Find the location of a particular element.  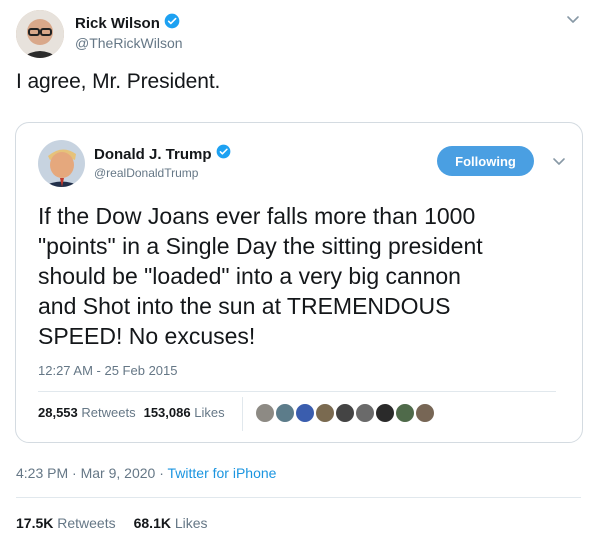

quoted-retweets-label: Retweets is located at coordinates (108, 412).